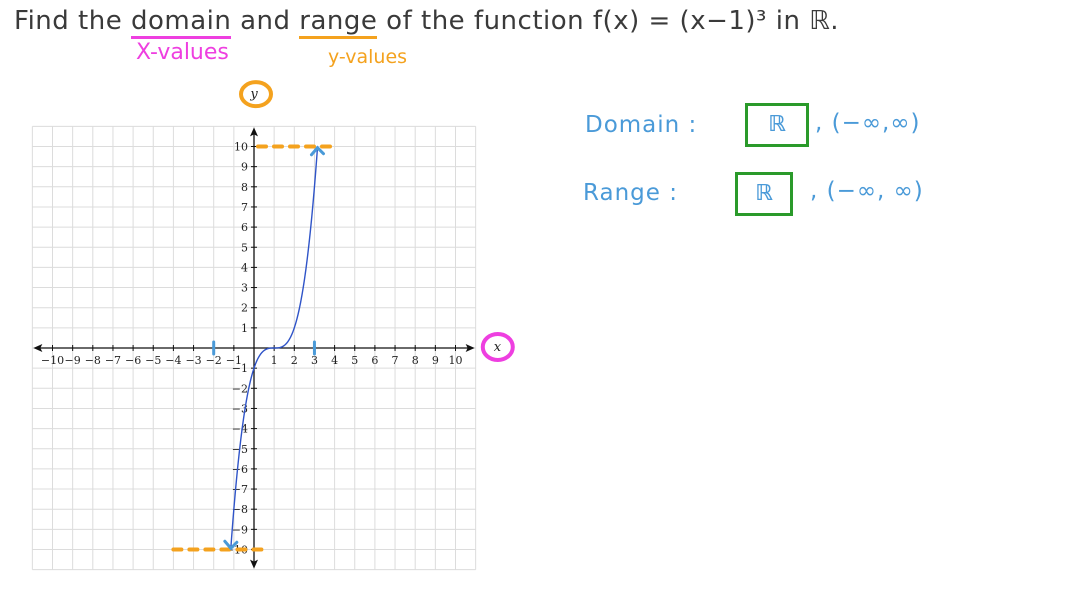  Describe the element at coordinates (241, 147) in the screenshot. I see `y-tick-label: 10` at that location.